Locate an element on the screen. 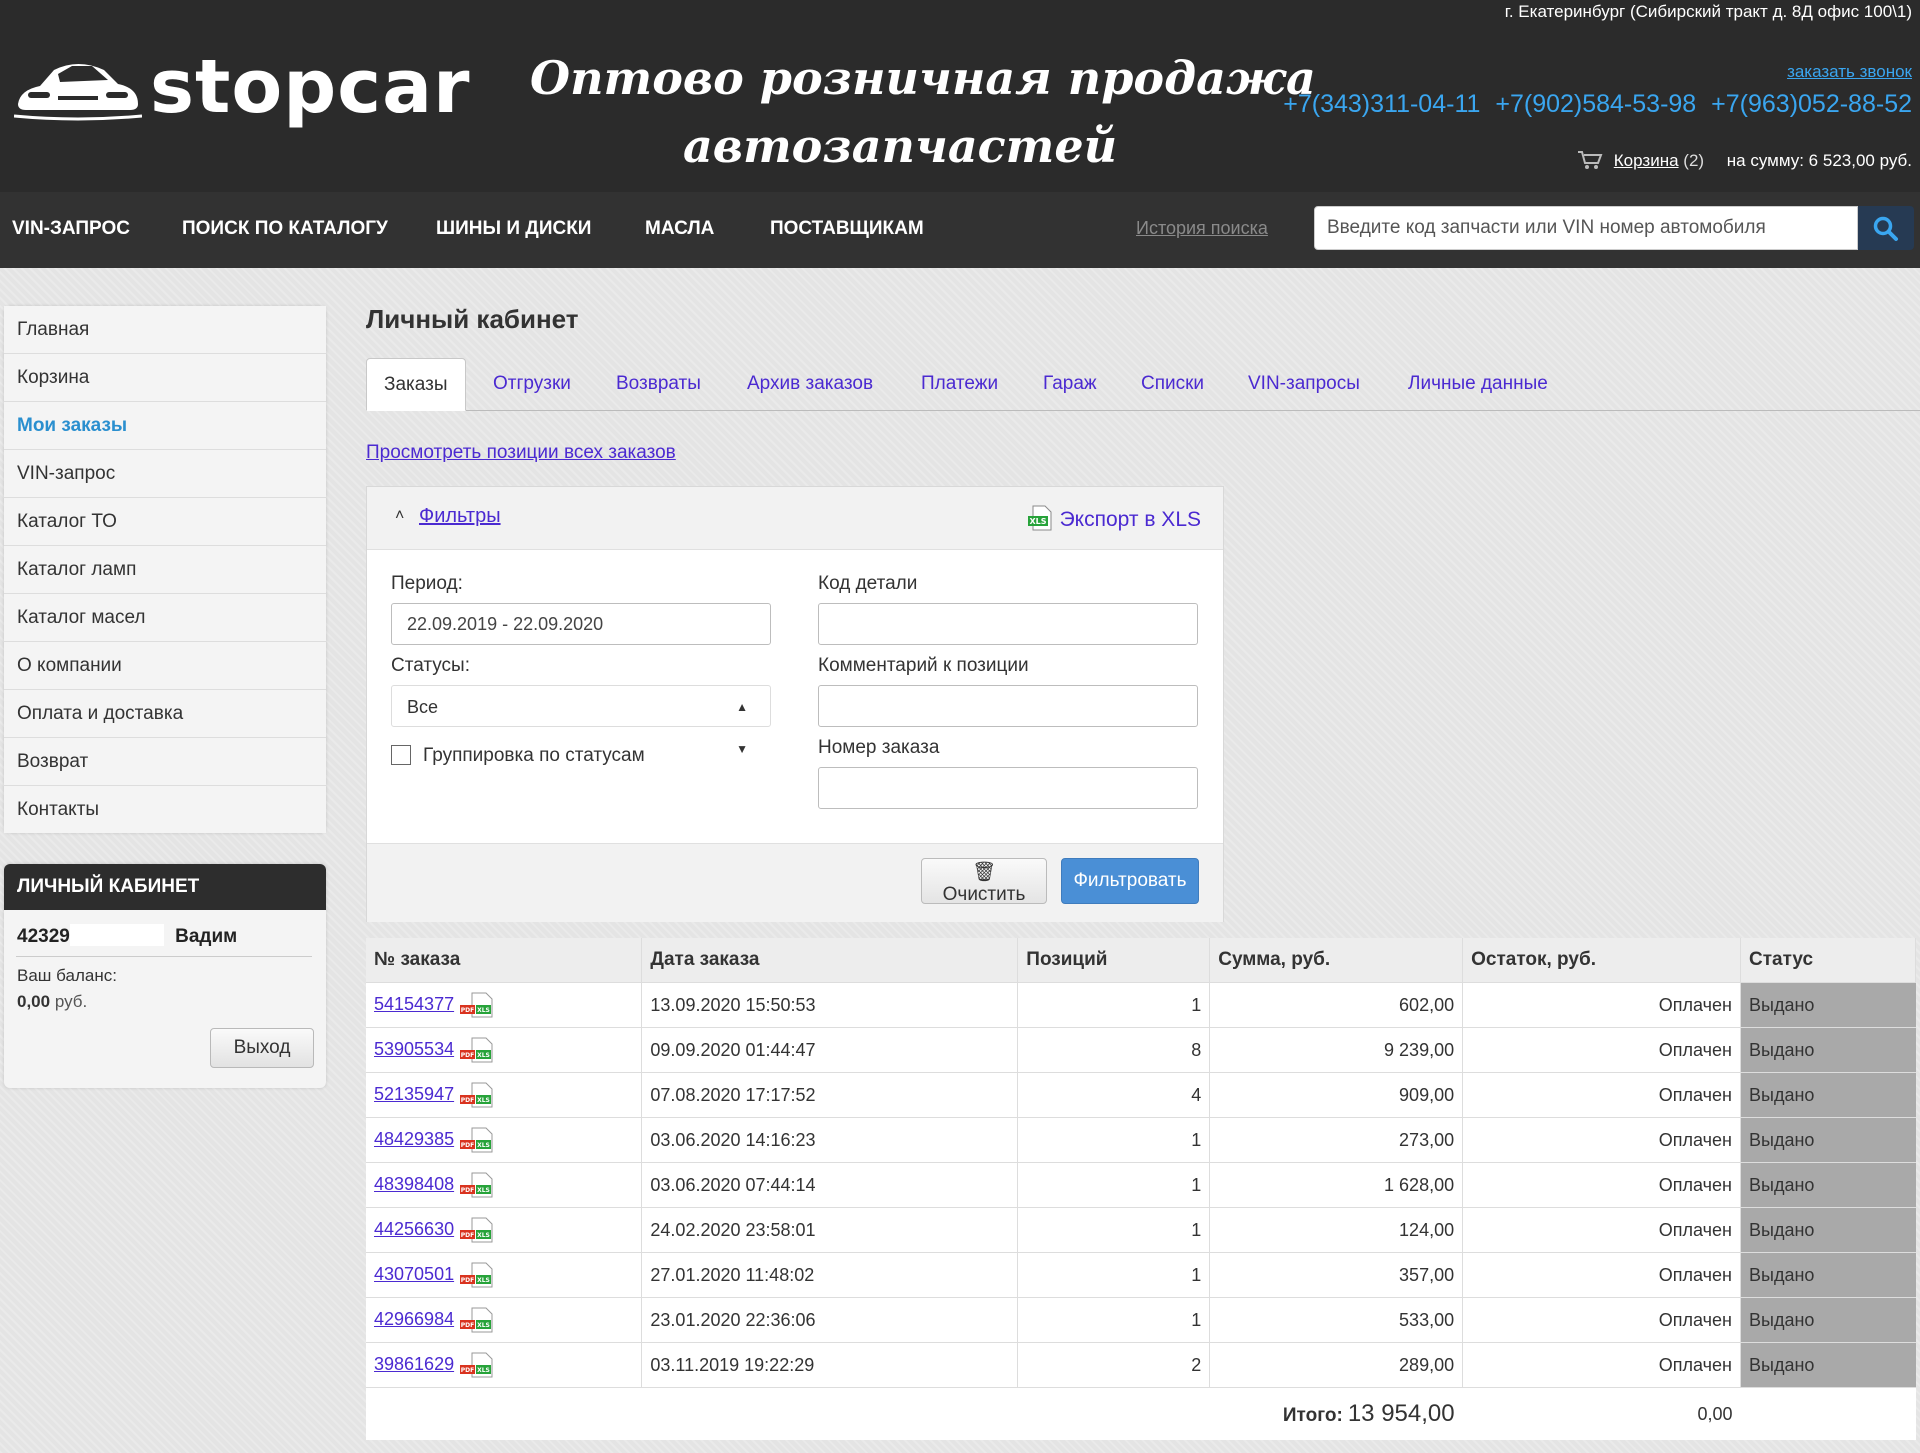  account-user-name: Вадим is located at coordinates (206, 936).